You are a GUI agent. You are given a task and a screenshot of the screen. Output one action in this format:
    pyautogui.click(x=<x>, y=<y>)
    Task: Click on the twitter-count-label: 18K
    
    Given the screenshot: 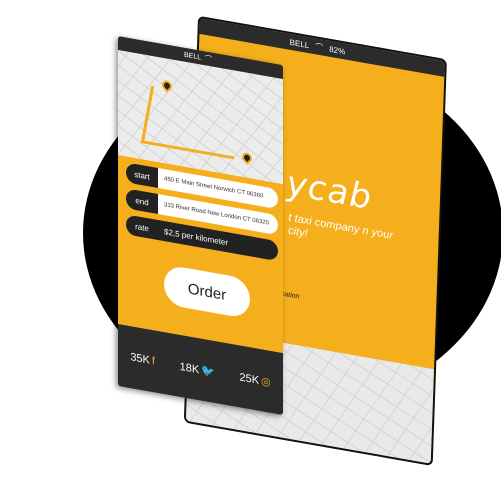 What is the action you would take?
    pyautogui.click(x=189, y=368)
    